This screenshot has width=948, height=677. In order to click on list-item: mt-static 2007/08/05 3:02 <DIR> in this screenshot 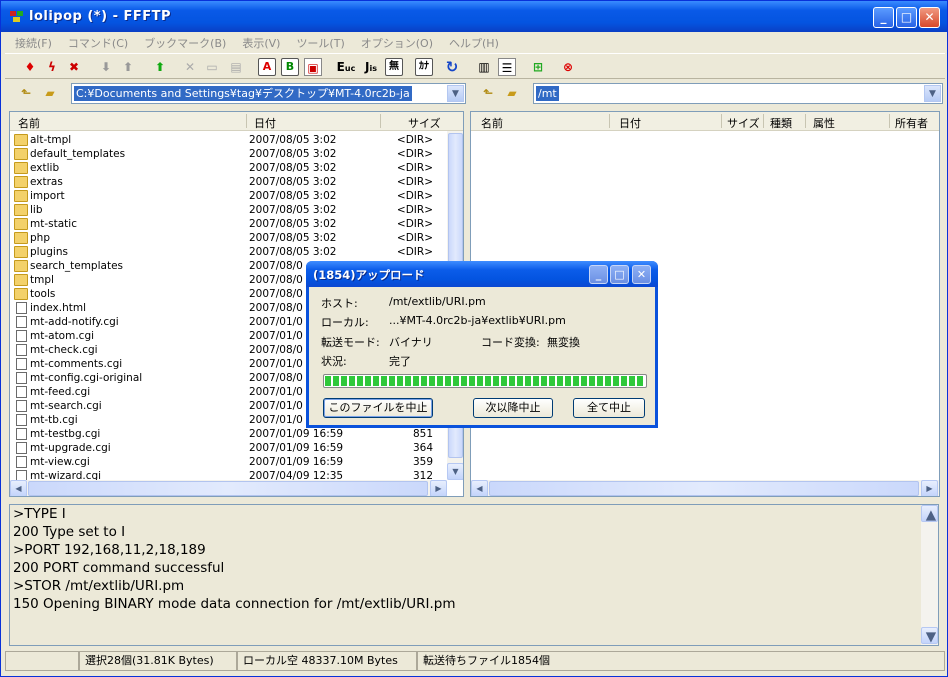, I will do `click(225, 224)`.